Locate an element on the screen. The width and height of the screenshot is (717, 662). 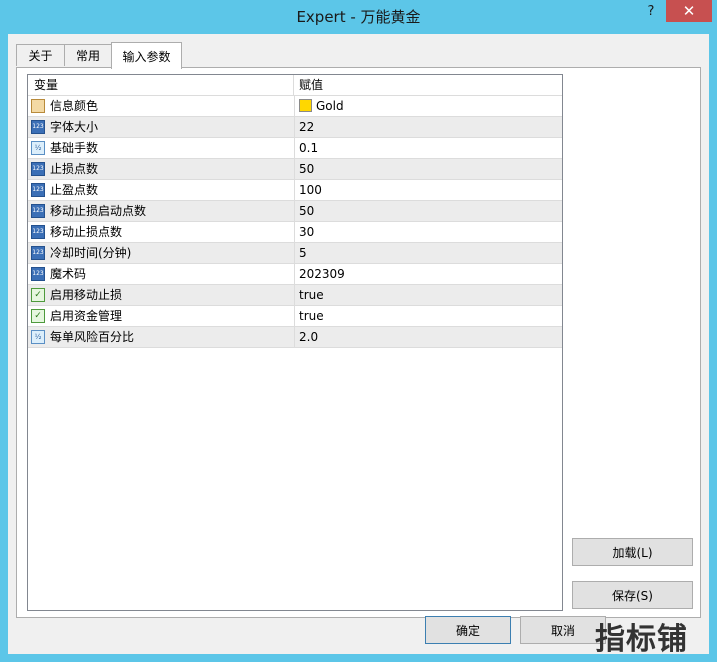
parameter-name-cell: 123 止盈点数 is located at coordinates (161, 190).